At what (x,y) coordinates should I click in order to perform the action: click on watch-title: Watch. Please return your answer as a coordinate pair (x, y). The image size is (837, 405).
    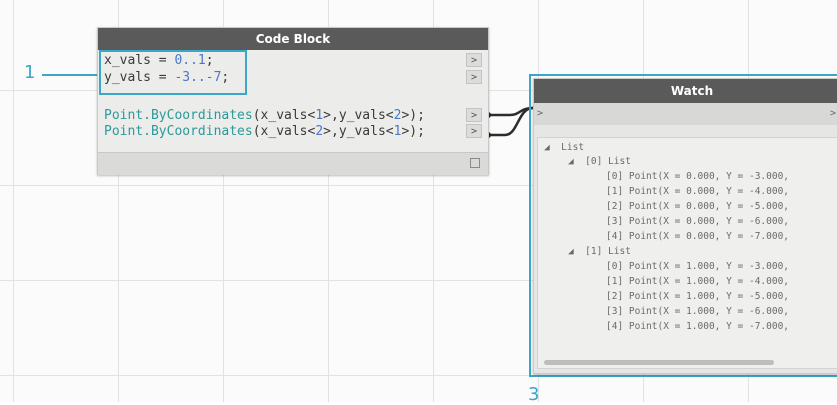
    Looking at the image, I should click on (685, 91).